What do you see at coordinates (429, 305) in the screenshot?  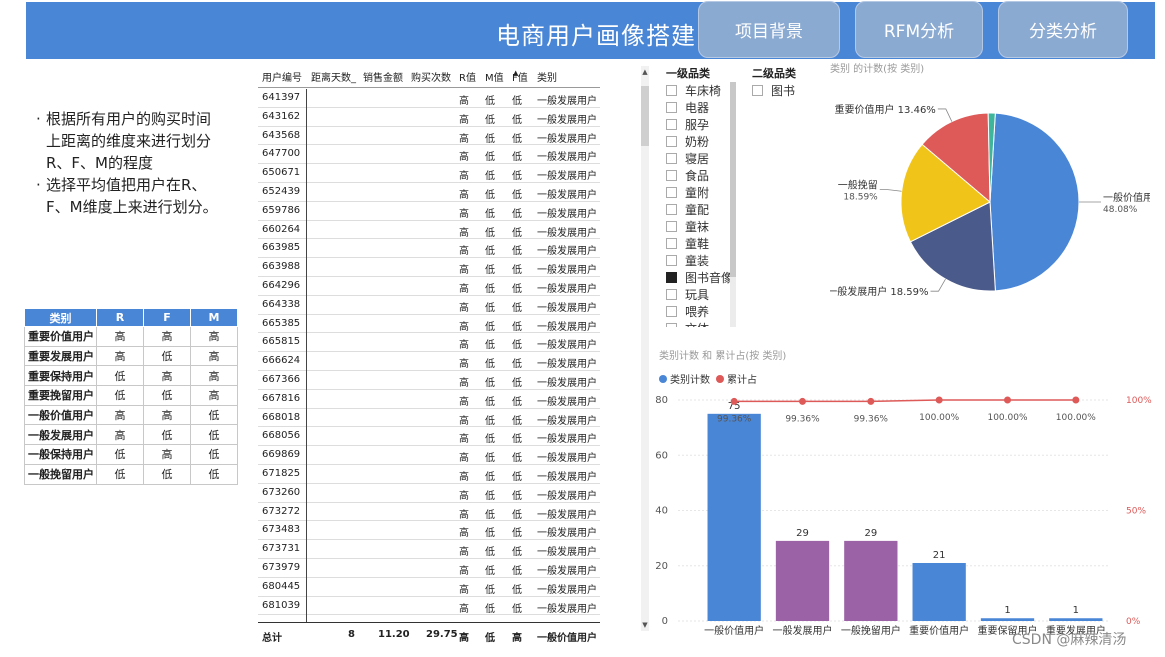 I see `table-row: 664338 高 低 低 一般发展用户` at bounding box center [429, 305].